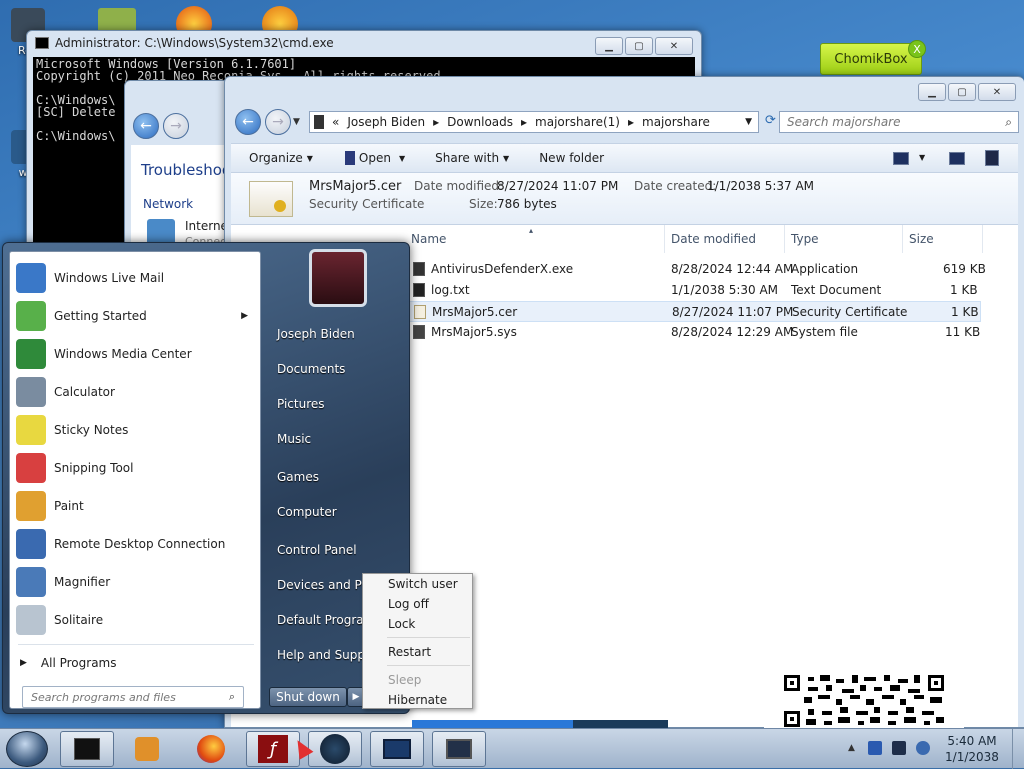 Image resolution: width=1024 pixels, height=769 pixels. I want to click on menu-item-log-off: Log off, so click(408, 604).